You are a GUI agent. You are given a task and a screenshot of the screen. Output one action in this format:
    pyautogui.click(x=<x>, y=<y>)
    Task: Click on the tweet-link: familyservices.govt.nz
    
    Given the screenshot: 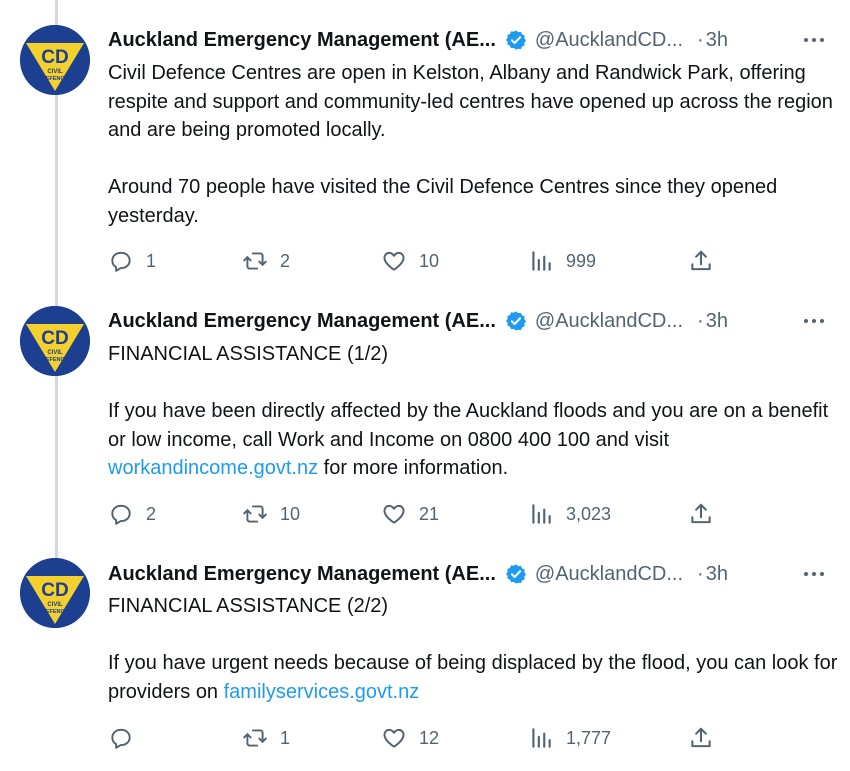 What is the action you would take?
    pyautogui.click(x=322, y=692)
    